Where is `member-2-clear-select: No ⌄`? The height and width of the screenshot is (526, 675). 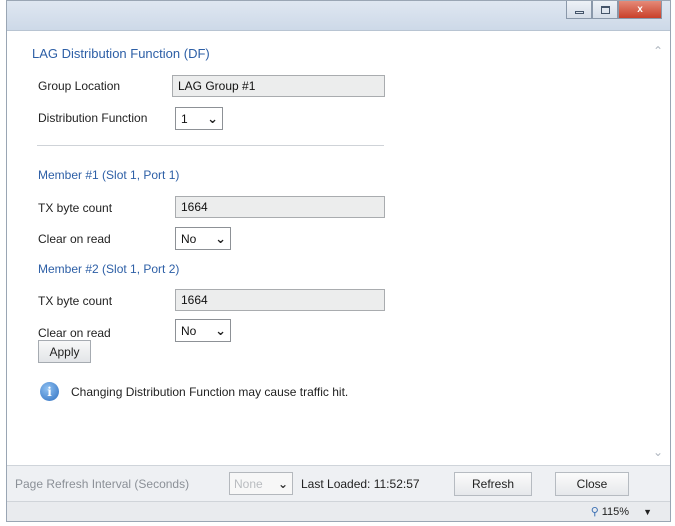 member-2-clear-select: No ⌄ is located at coordinates (203, 330).